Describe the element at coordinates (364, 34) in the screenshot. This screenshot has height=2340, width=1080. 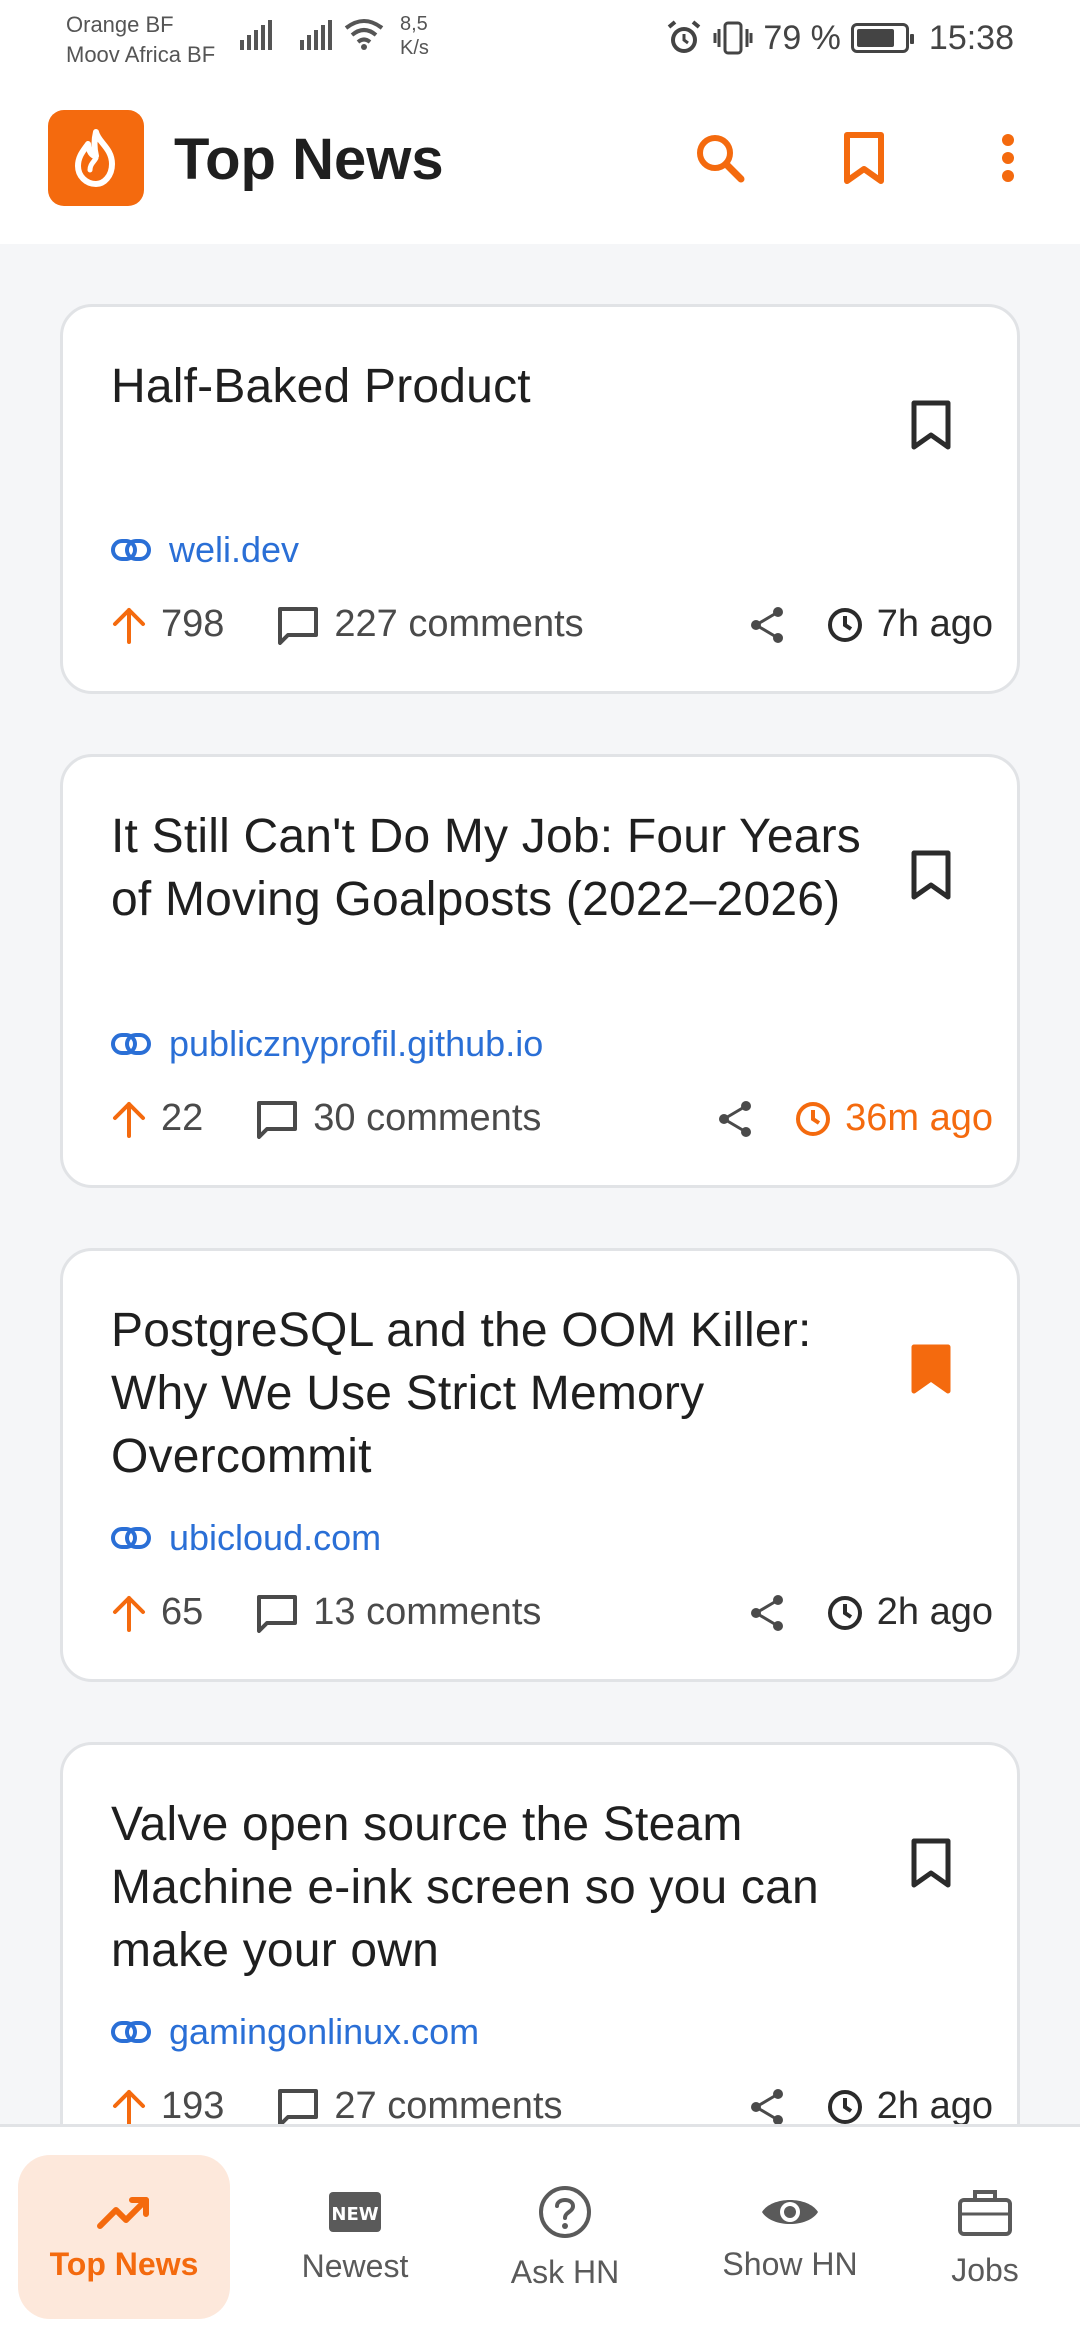
I see `wifi-icon` at that location.